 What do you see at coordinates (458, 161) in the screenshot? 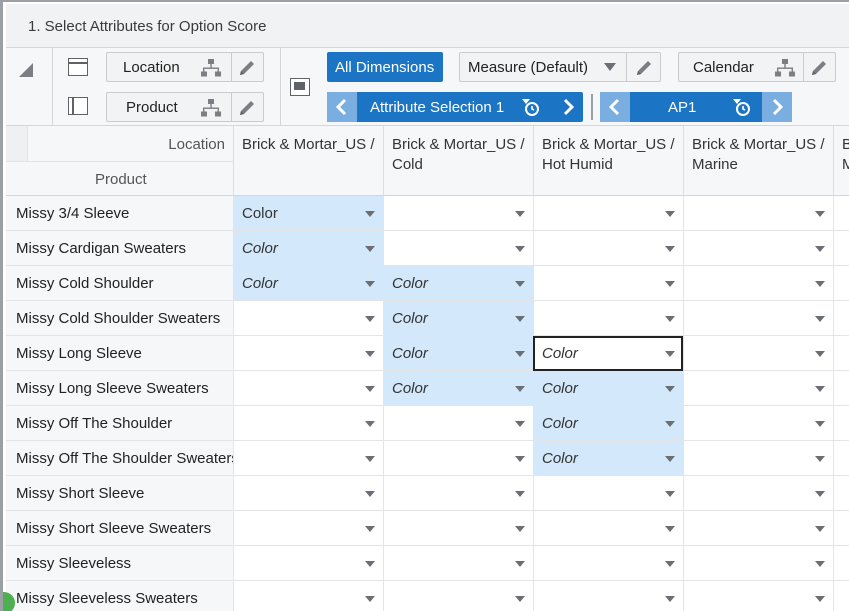
I see `column-header: Brick & Mortar_US / Cold` at bounding box center [458, 161].